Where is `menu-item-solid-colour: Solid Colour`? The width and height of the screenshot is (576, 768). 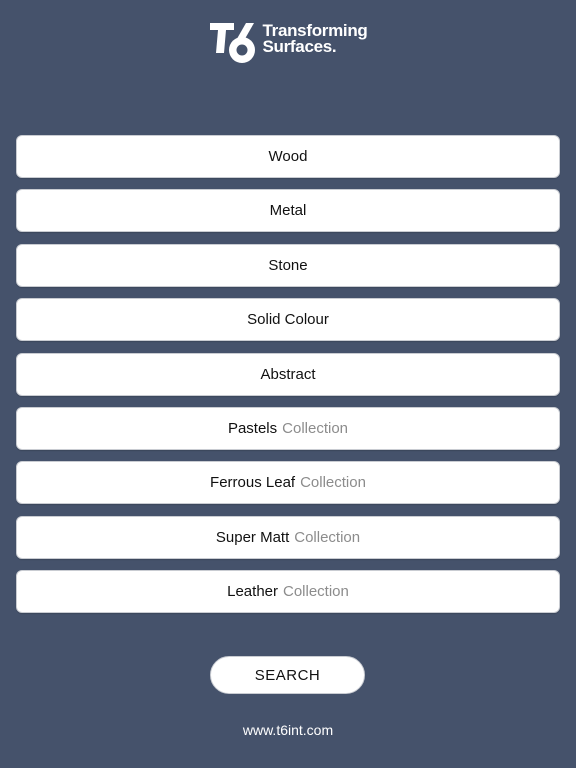 menu-item-solid-colour: Solid Colour is located at coordinates (288, 320).